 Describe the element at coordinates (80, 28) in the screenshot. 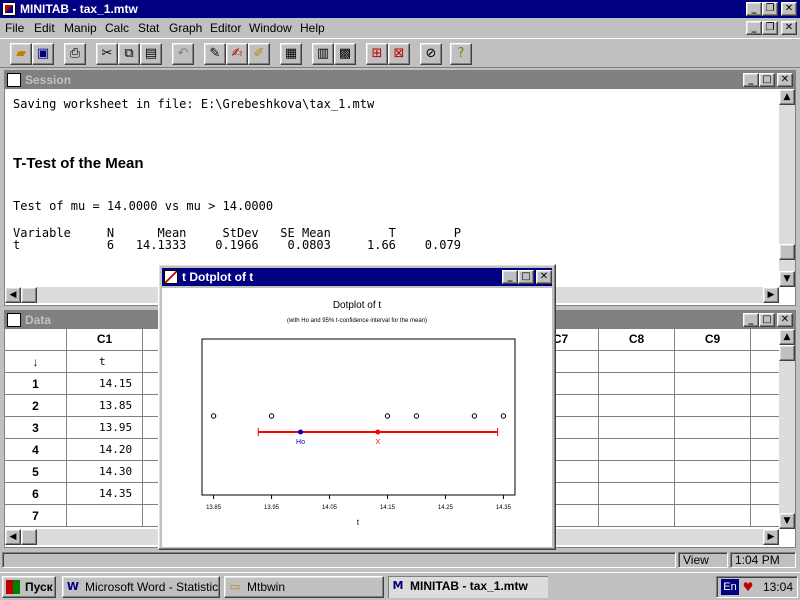

I see `menu-manip: Manip` at that location.